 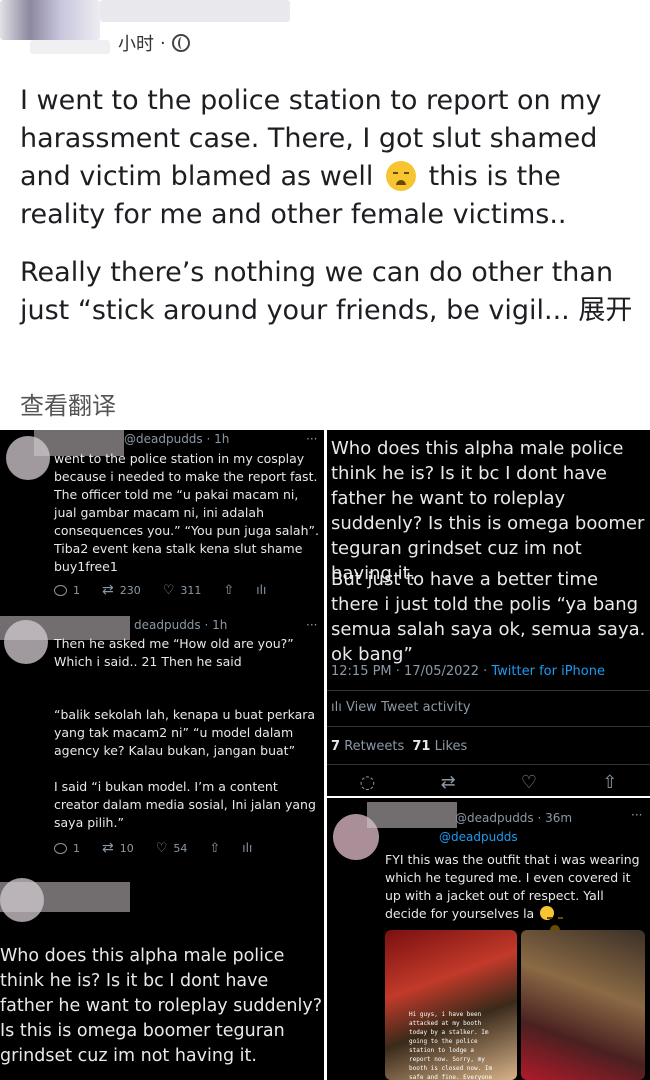 I want to click on like-count: 311, so click(x=191, y=590).